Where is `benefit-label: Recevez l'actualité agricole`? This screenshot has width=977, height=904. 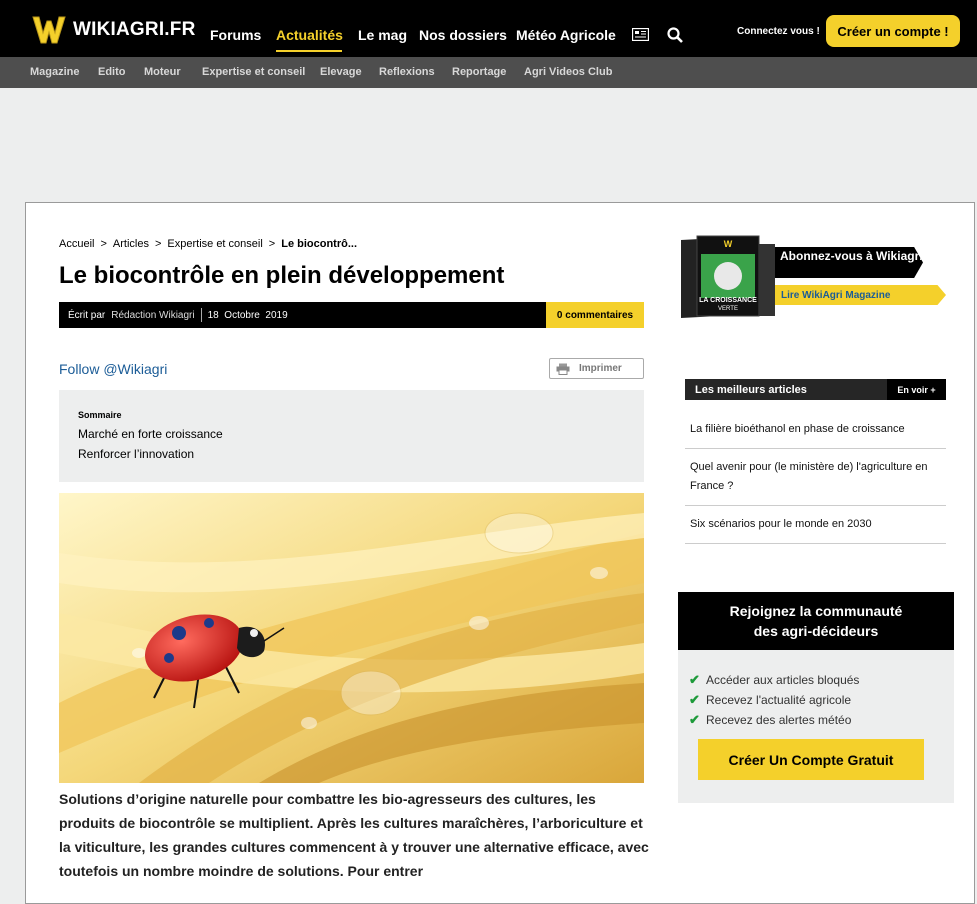
benefit-label: Recevez l'actualité agricole is located at coordinates (779, 700).